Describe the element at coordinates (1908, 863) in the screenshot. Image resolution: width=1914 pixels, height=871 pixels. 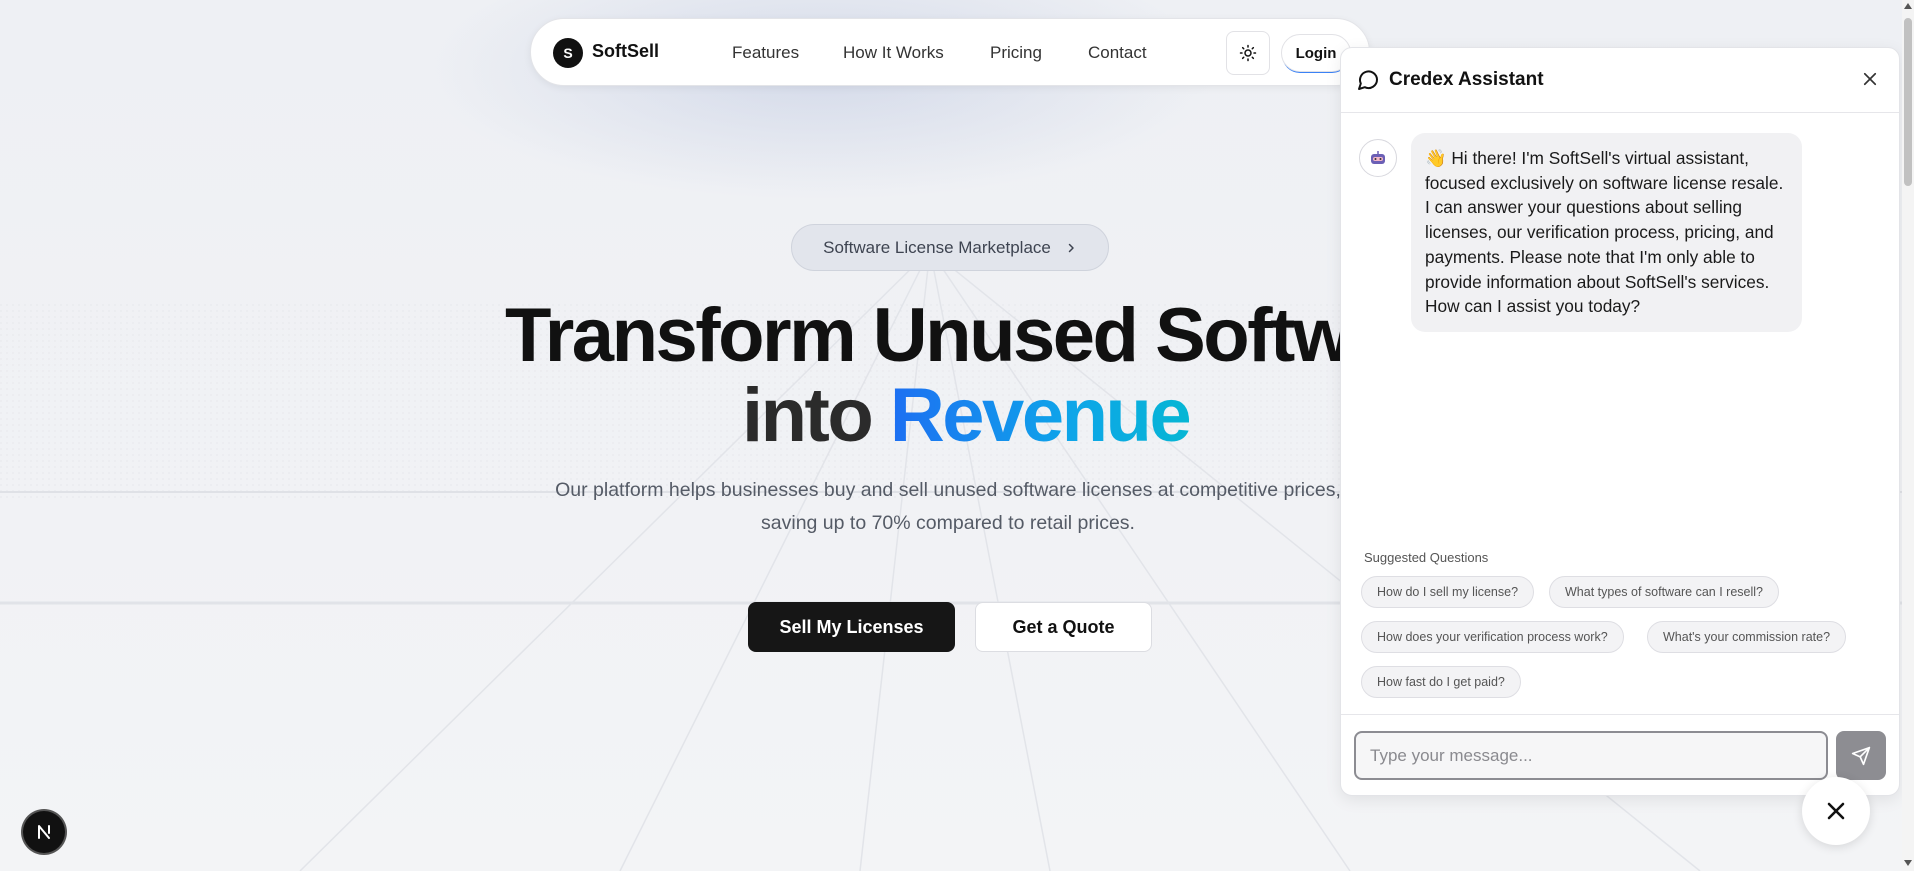
I see `scroll-down-arrow-icon` at that location.